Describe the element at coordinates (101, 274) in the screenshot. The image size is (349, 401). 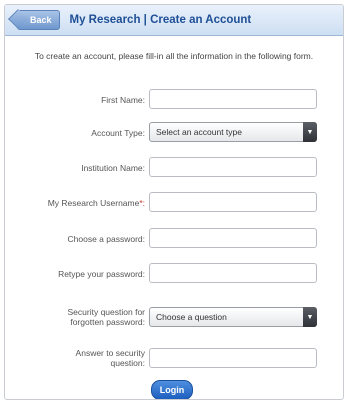
I see `retype-password-label: Retype your password:` at that location.